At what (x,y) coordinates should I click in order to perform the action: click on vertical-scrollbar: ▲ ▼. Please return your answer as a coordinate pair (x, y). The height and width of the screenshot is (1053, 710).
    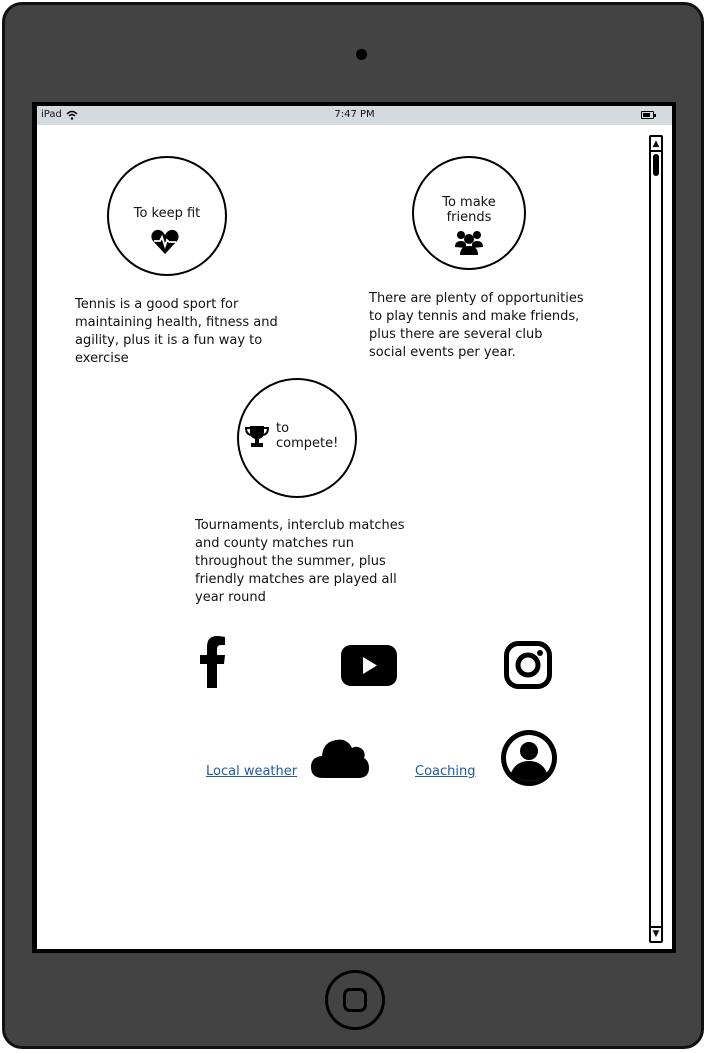
    Looking at the image, I should click on (656, 539).